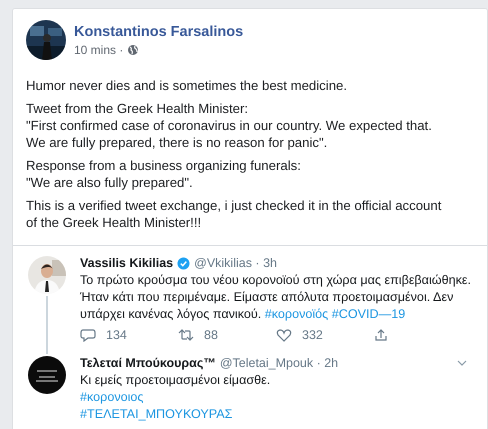 Image resolution: width=488 pixels, height=429 pixels. I want to click on action-count: 332, so click(312, 335).